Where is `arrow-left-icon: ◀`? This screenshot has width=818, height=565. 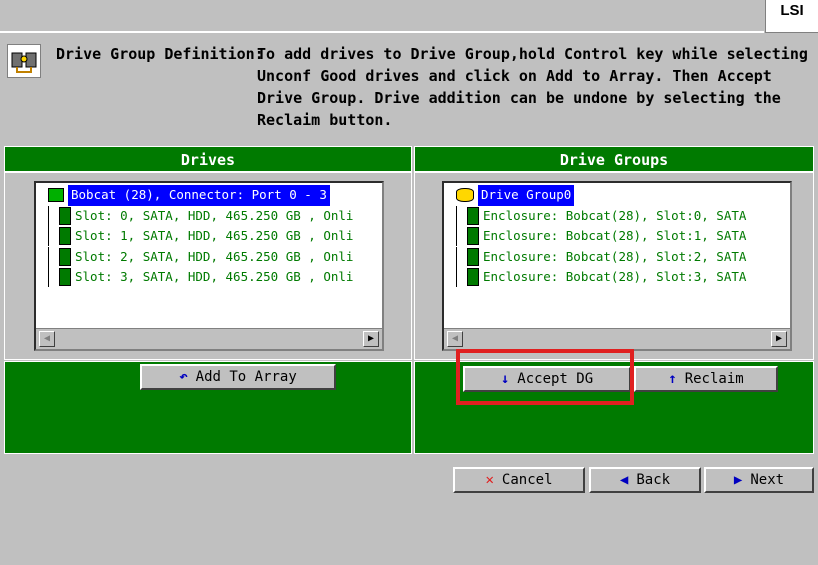 arrow-left-icon: ◀ is located at coordinates (624, 480).